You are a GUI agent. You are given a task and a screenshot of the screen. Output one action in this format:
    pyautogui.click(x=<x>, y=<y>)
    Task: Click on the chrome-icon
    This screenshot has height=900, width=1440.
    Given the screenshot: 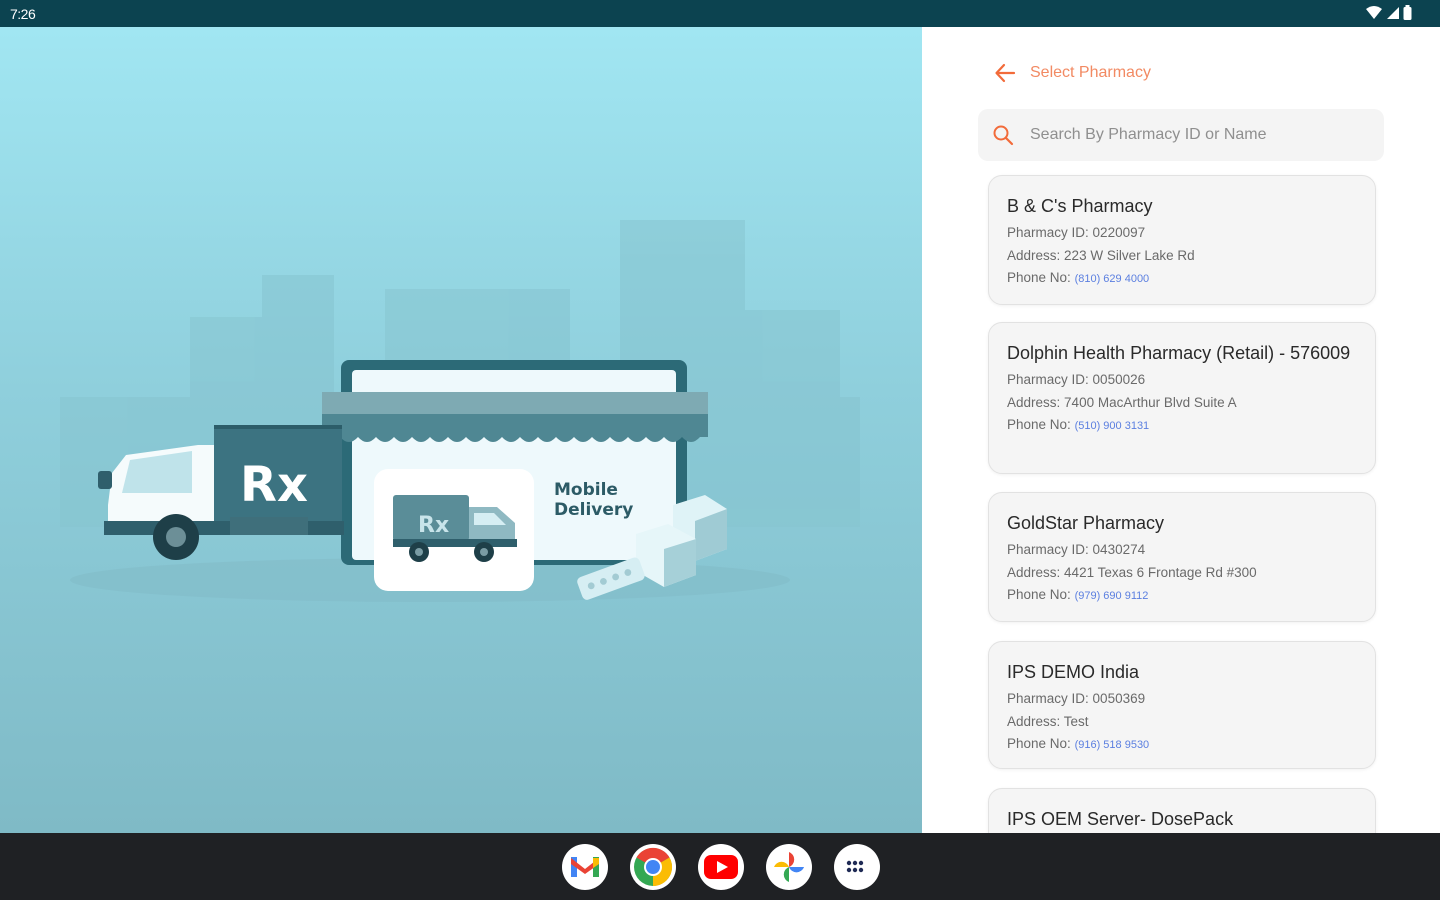 What is the action you would take?
    pyautogui.click(x=653, y=867)
    